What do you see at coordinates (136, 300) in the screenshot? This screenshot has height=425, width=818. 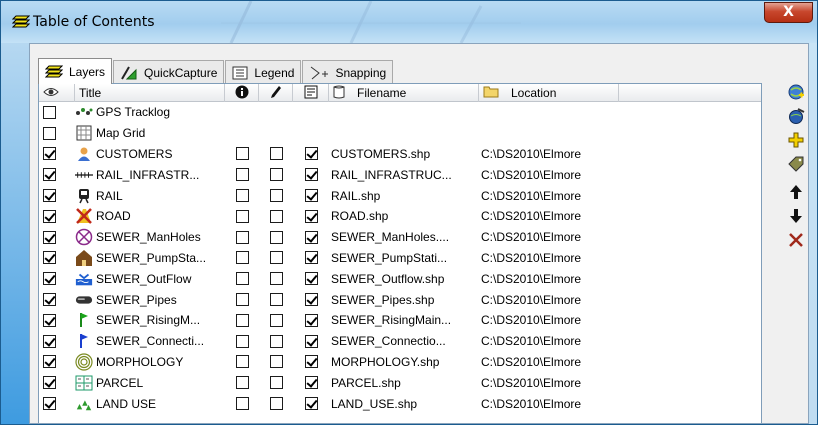 I see `layer-title: SEWER_Pipes` at bounding box center [136, 300].